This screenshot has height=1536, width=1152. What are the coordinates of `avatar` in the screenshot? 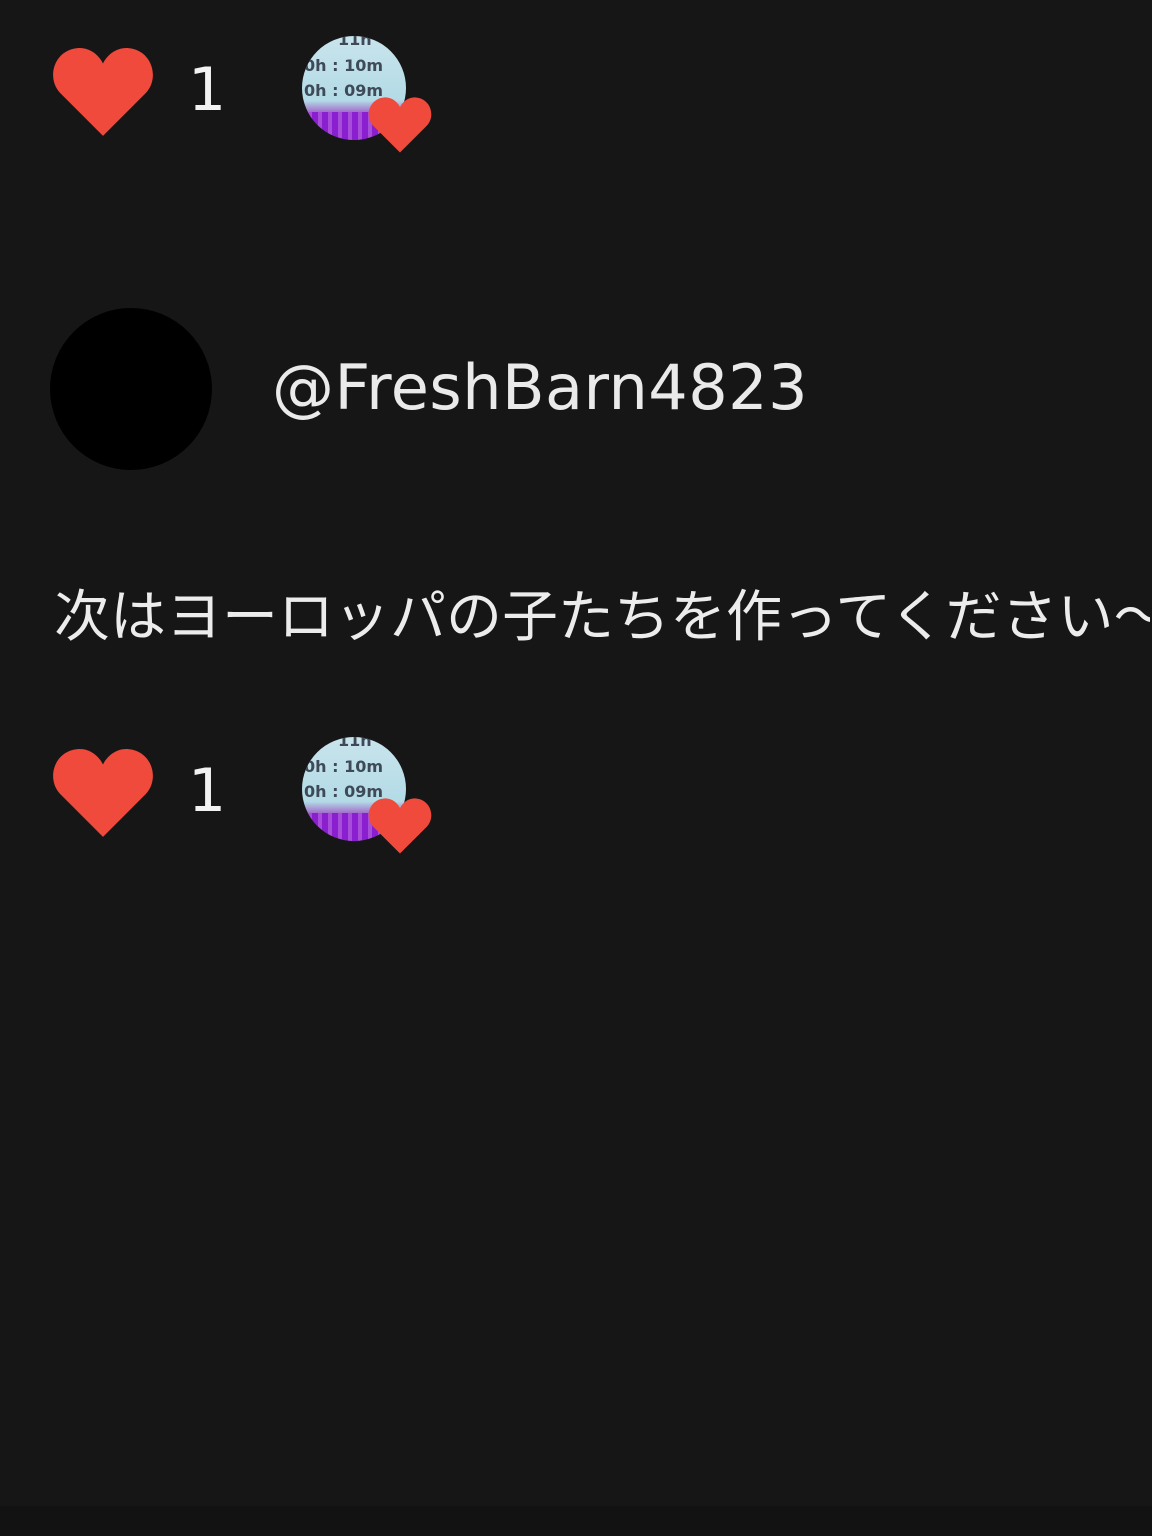 It's located at (131, 389).